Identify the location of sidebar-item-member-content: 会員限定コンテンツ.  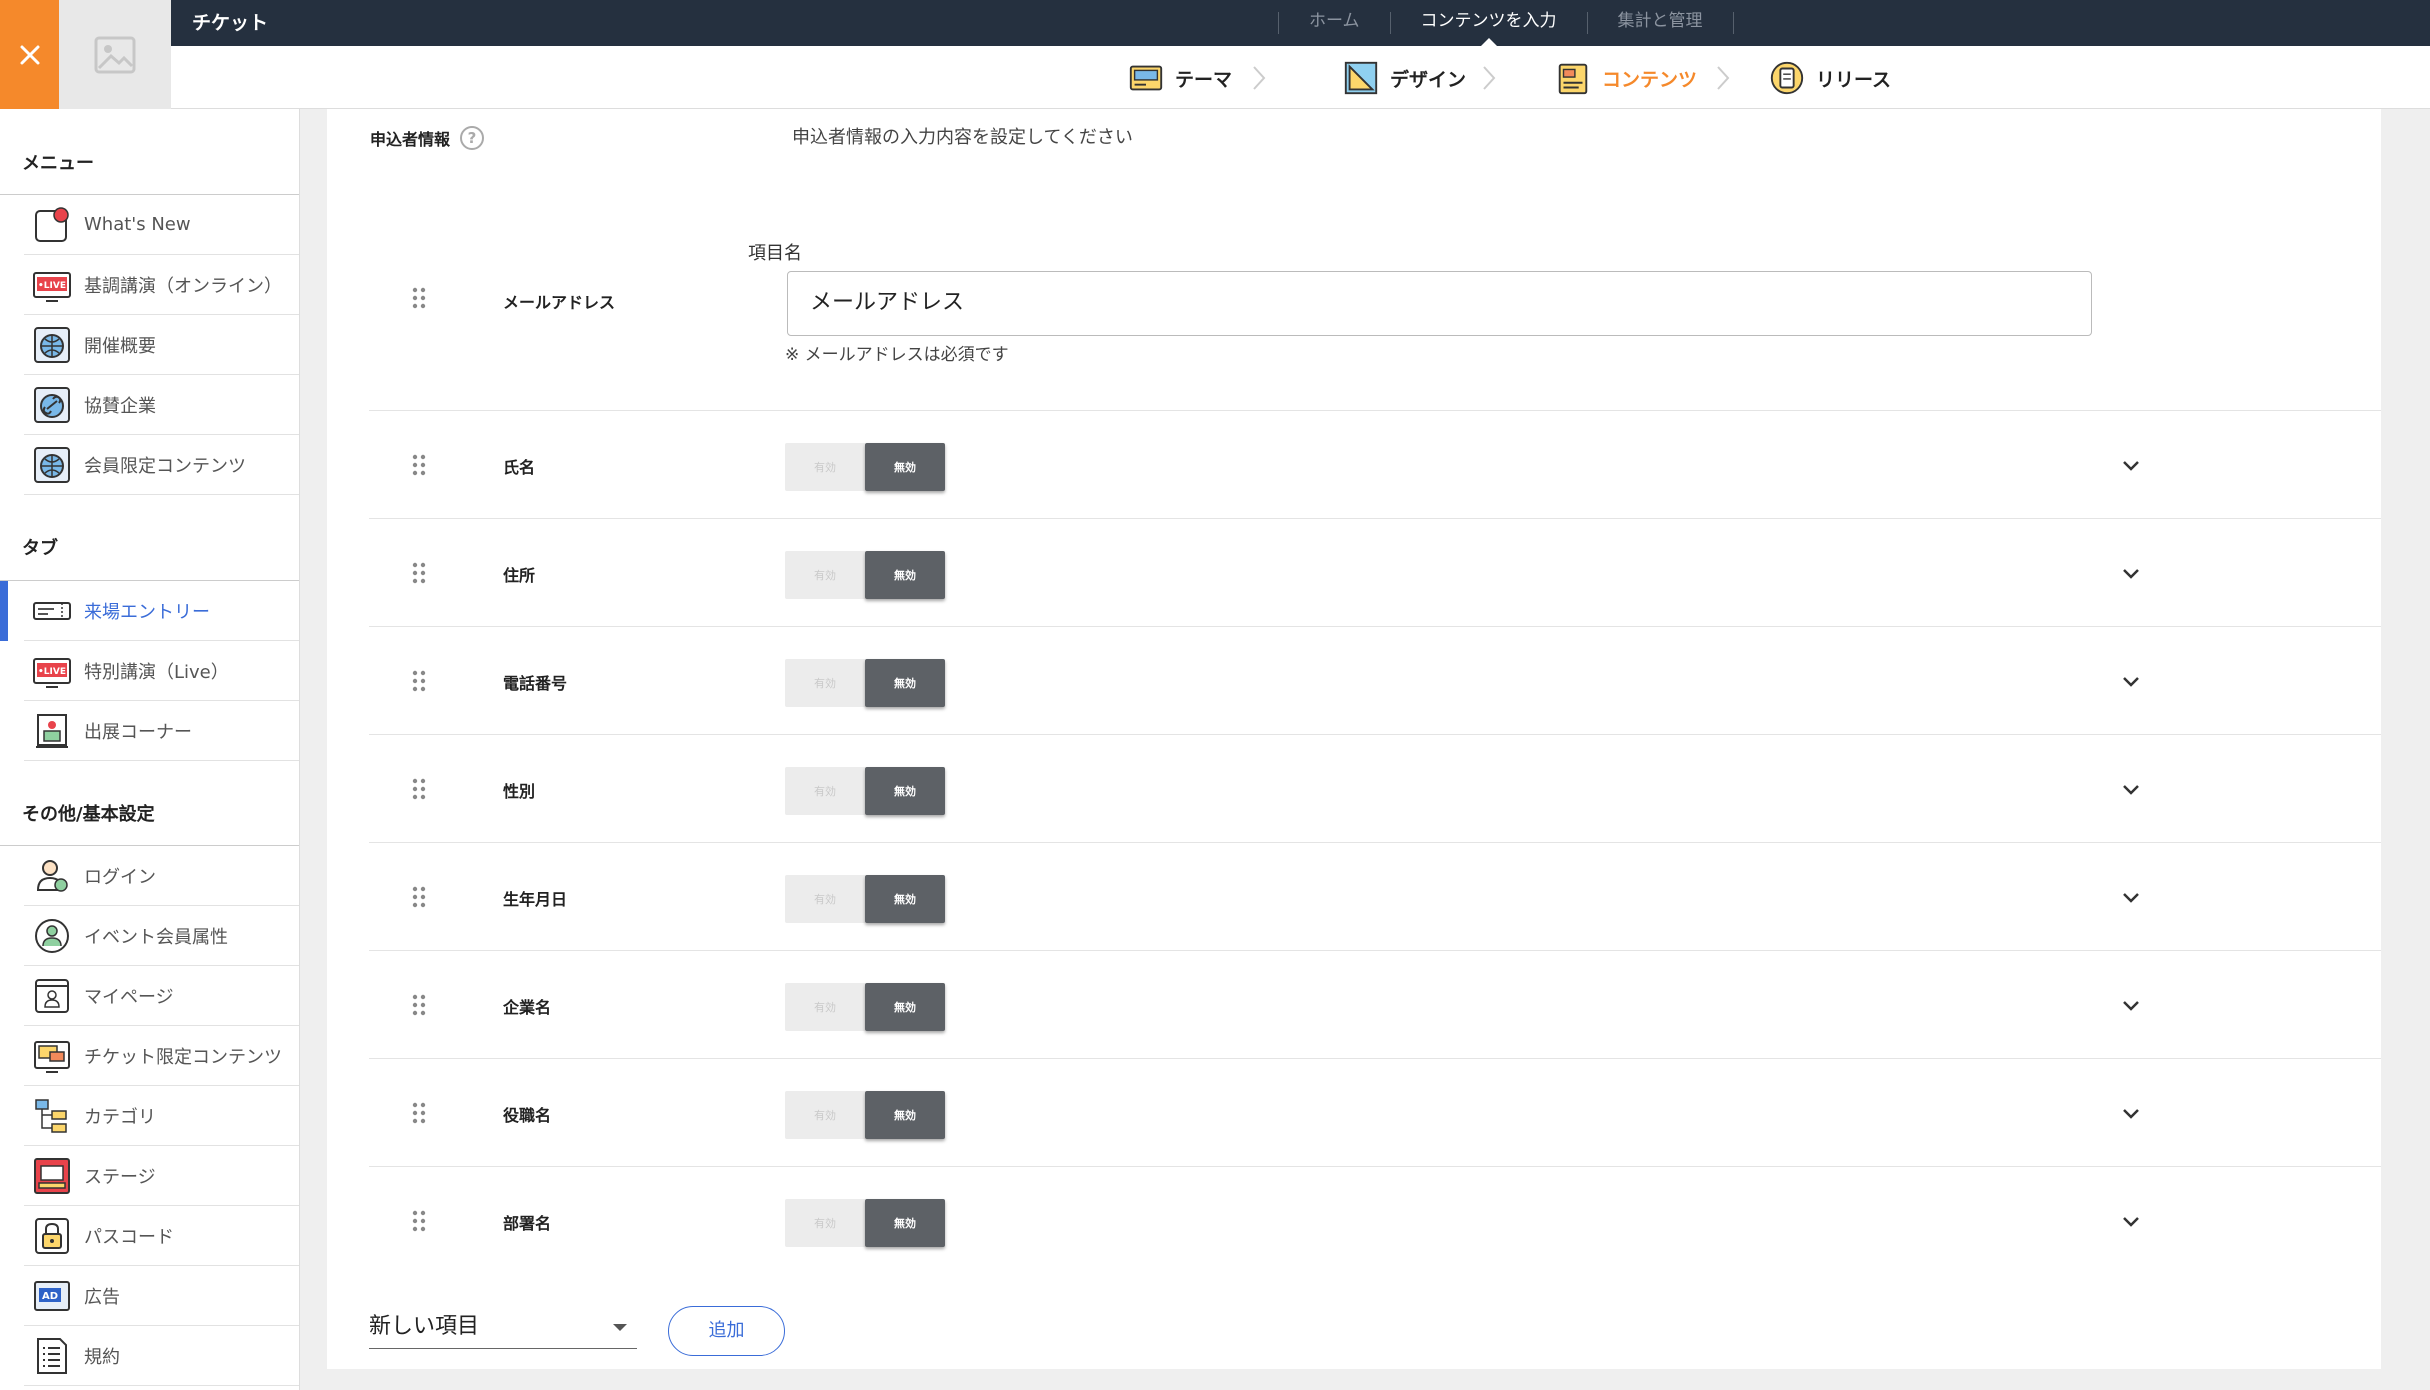
(161, 465).